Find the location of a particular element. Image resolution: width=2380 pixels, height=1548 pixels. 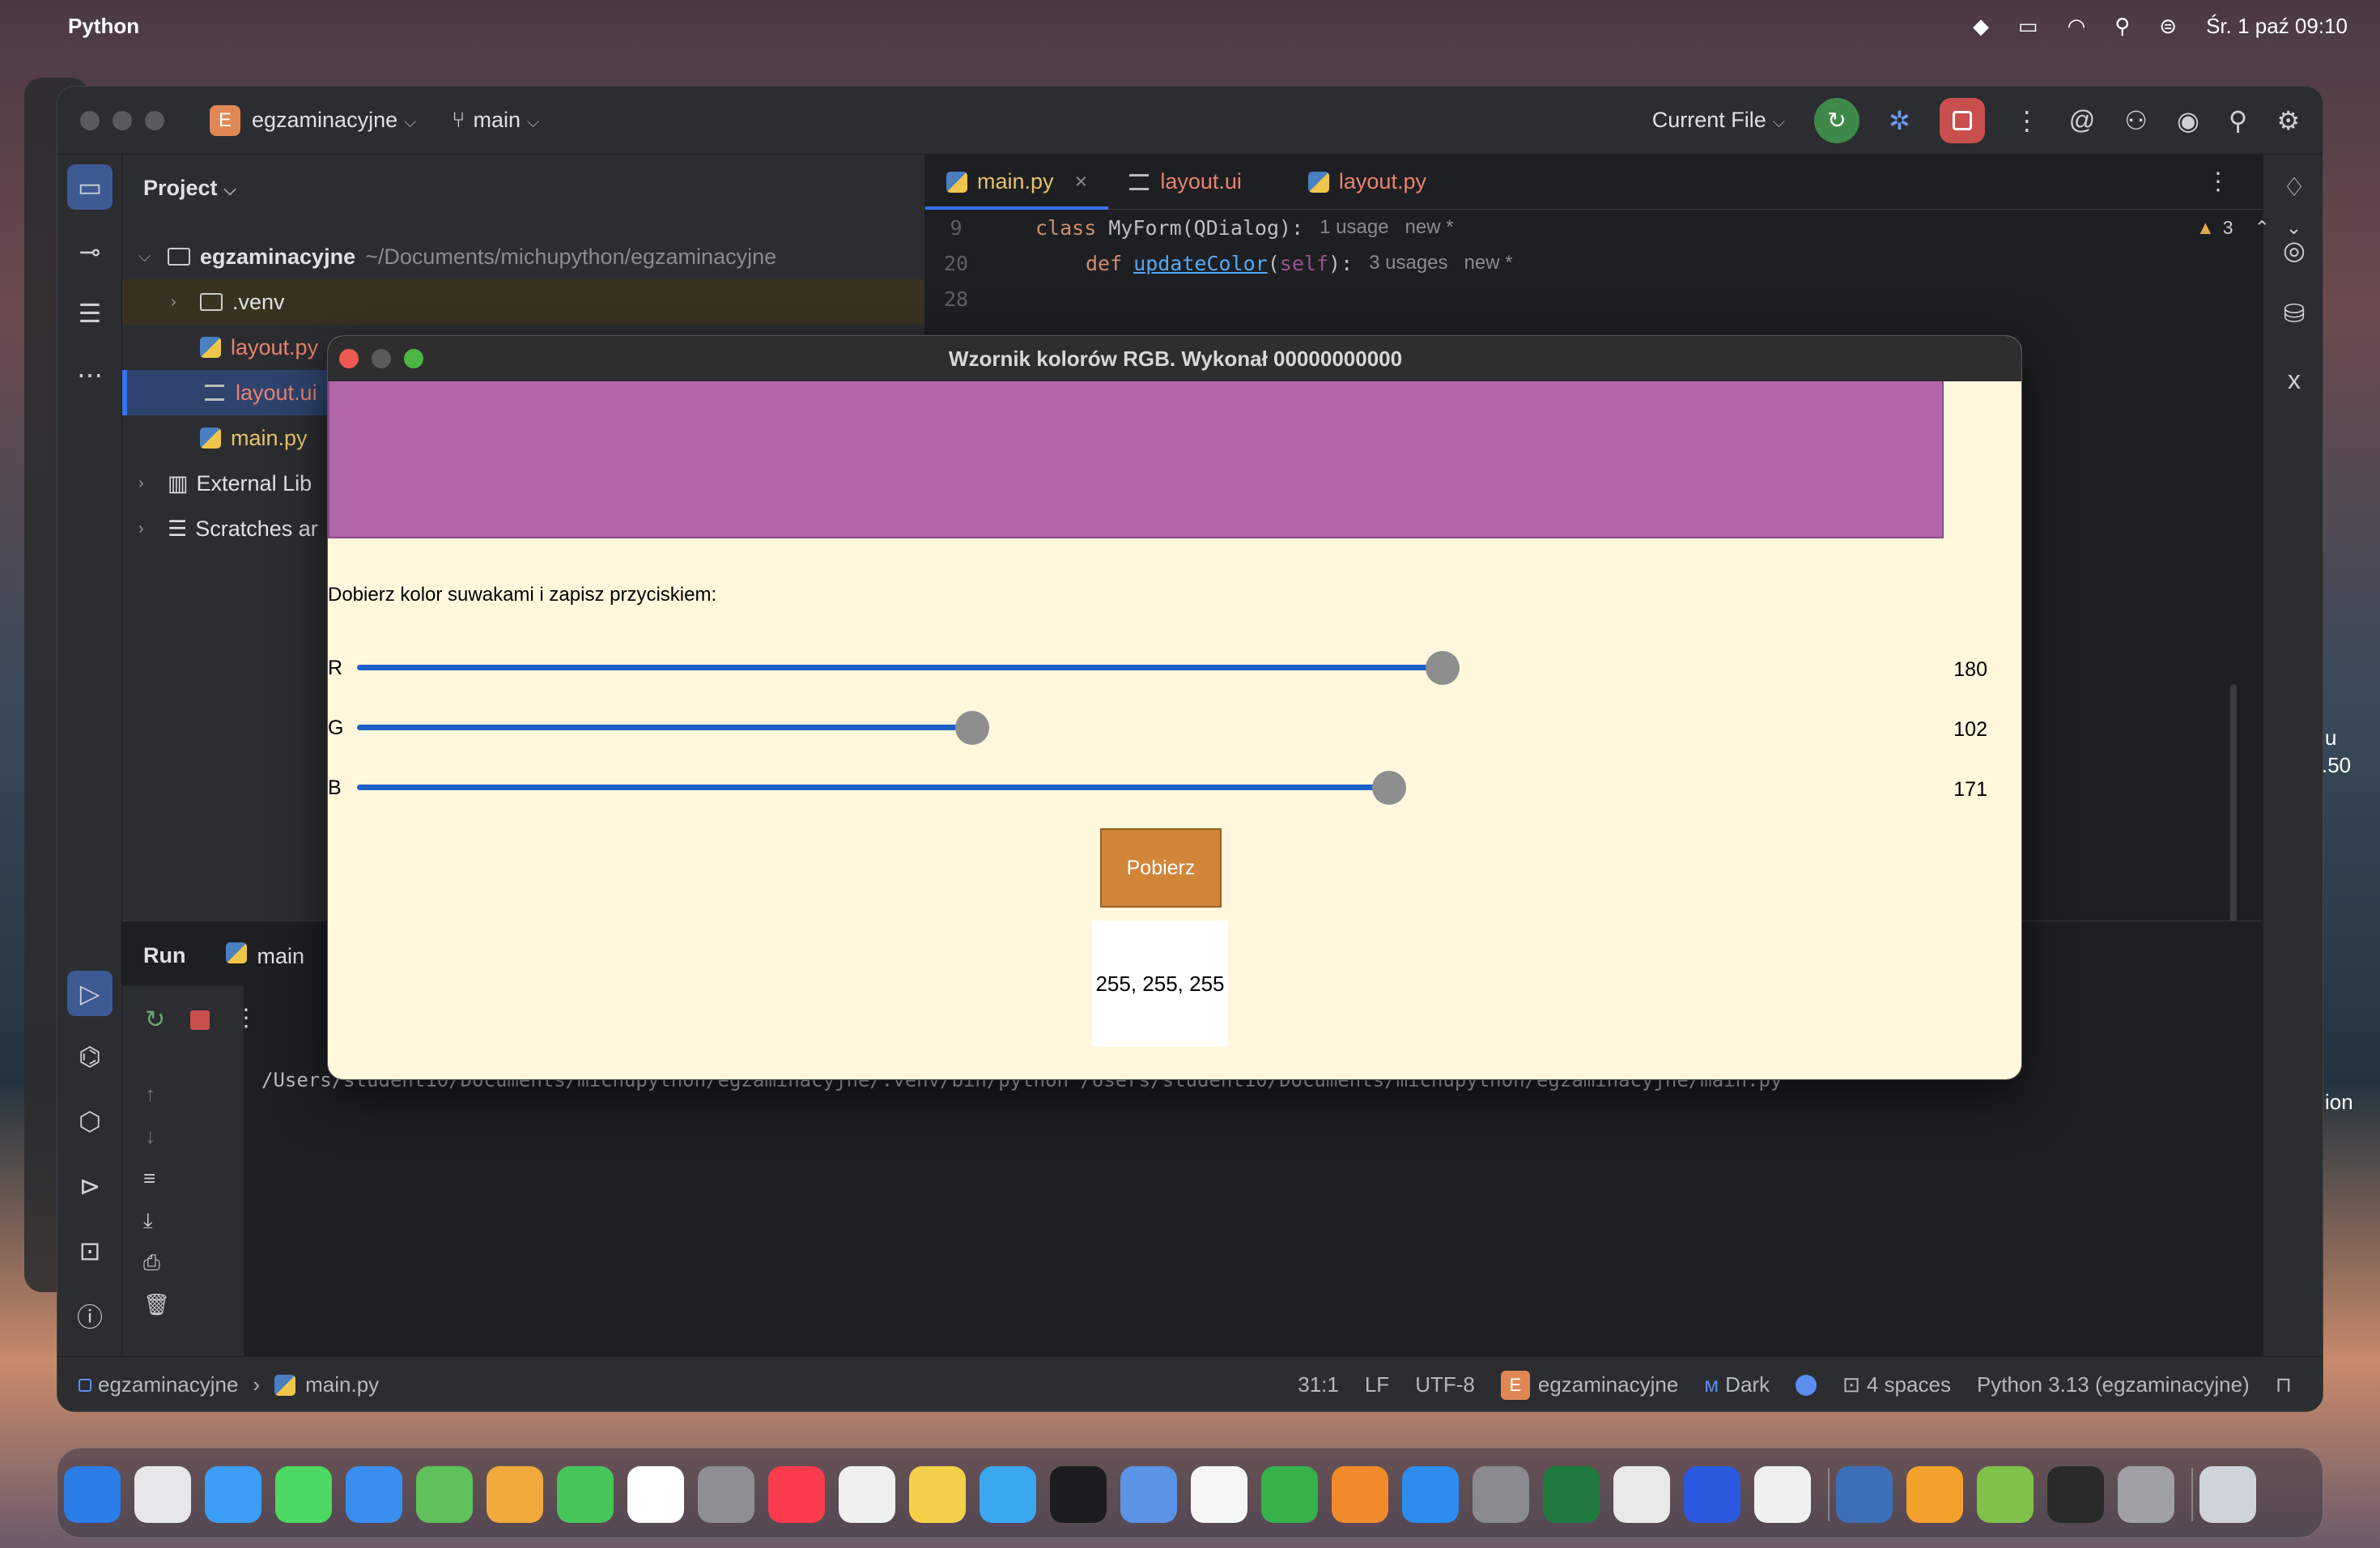

control-center-icon: ⊜ is located at coordinates (2168, 27).